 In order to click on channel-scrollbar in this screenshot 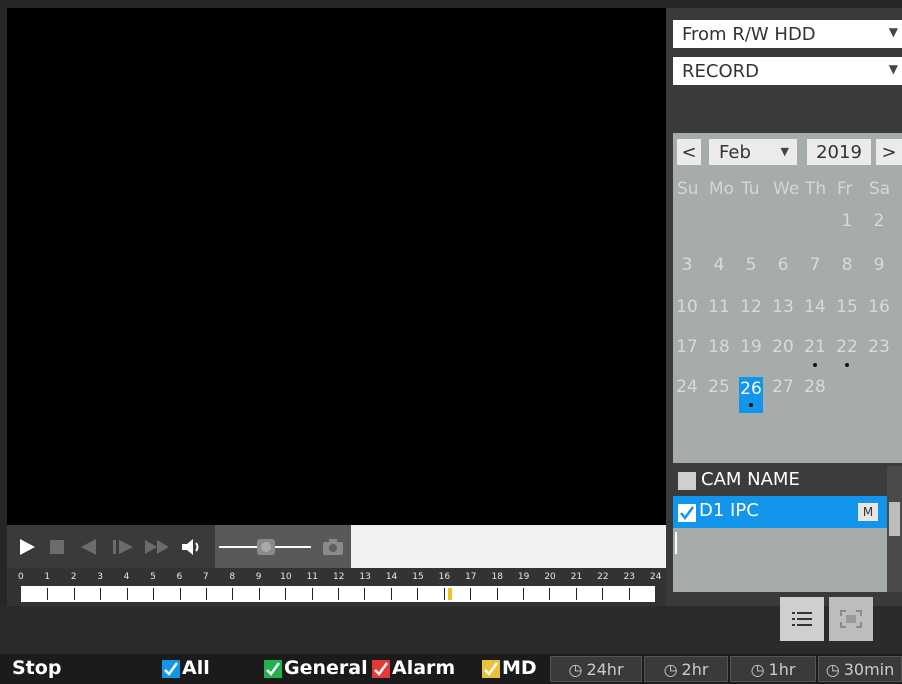, I will do `click(894, 529)`.